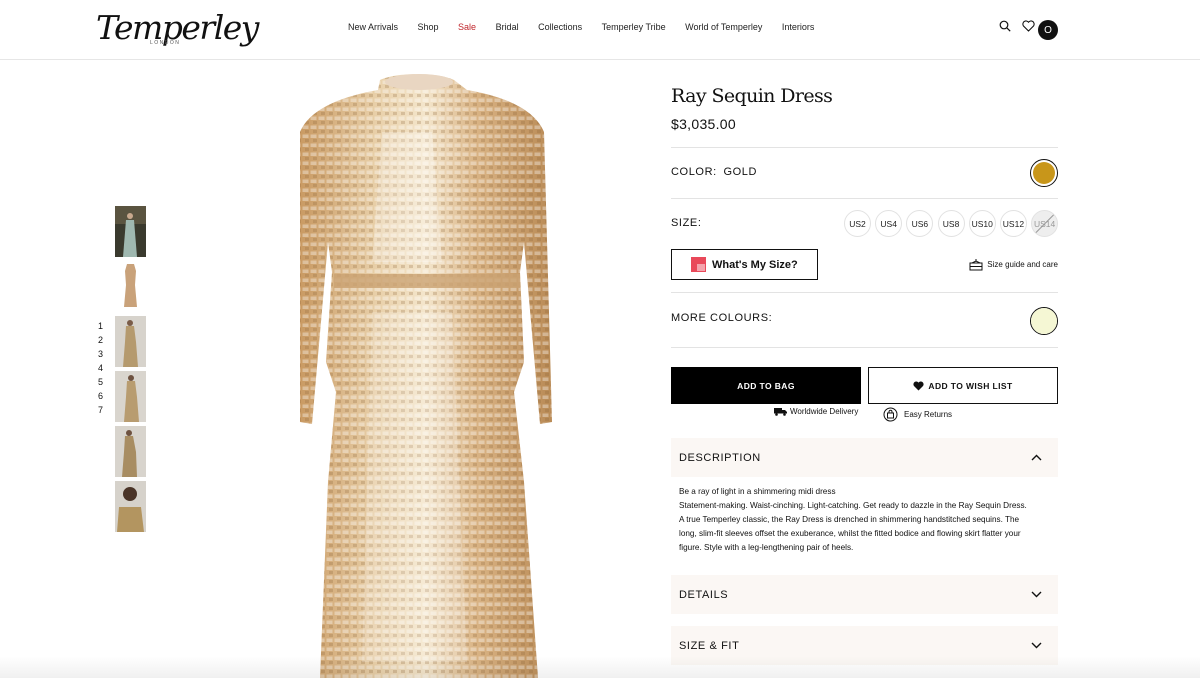 This screenshot has width=1200, height=683. I want to click on size-selector: US2 US4 US6 US8 US10 US12 US14, so click(953, 223).